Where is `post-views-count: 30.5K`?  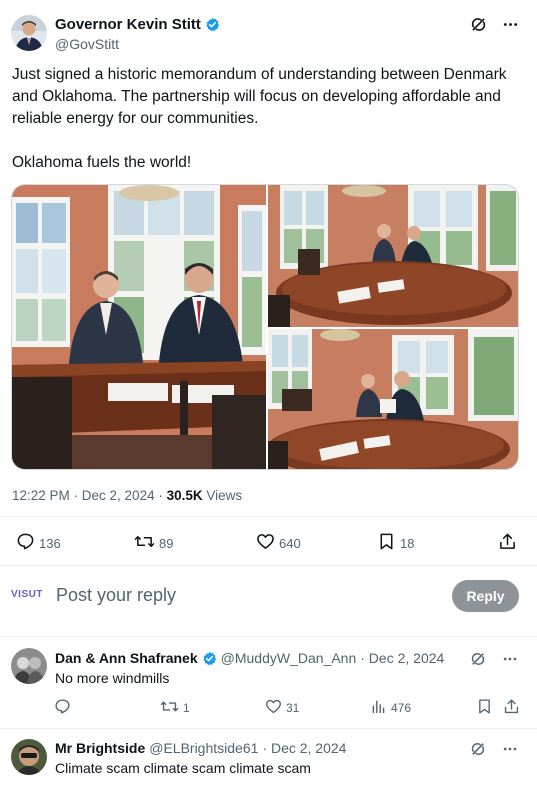 post-views-count: 30.5K is located at coordinates (184, 495).